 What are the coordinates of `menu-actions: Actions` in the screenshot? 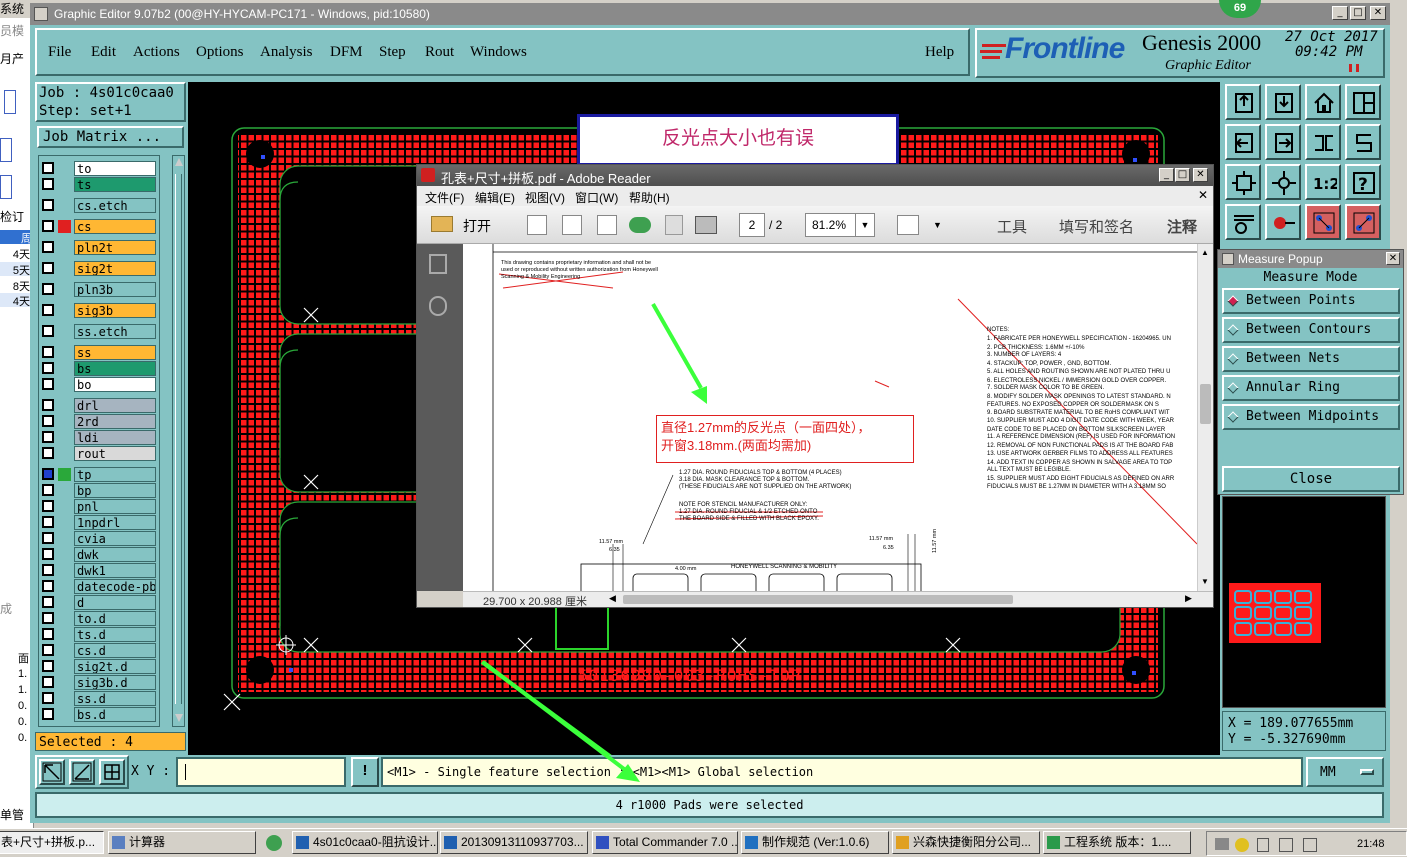 It's located at (156, 52).